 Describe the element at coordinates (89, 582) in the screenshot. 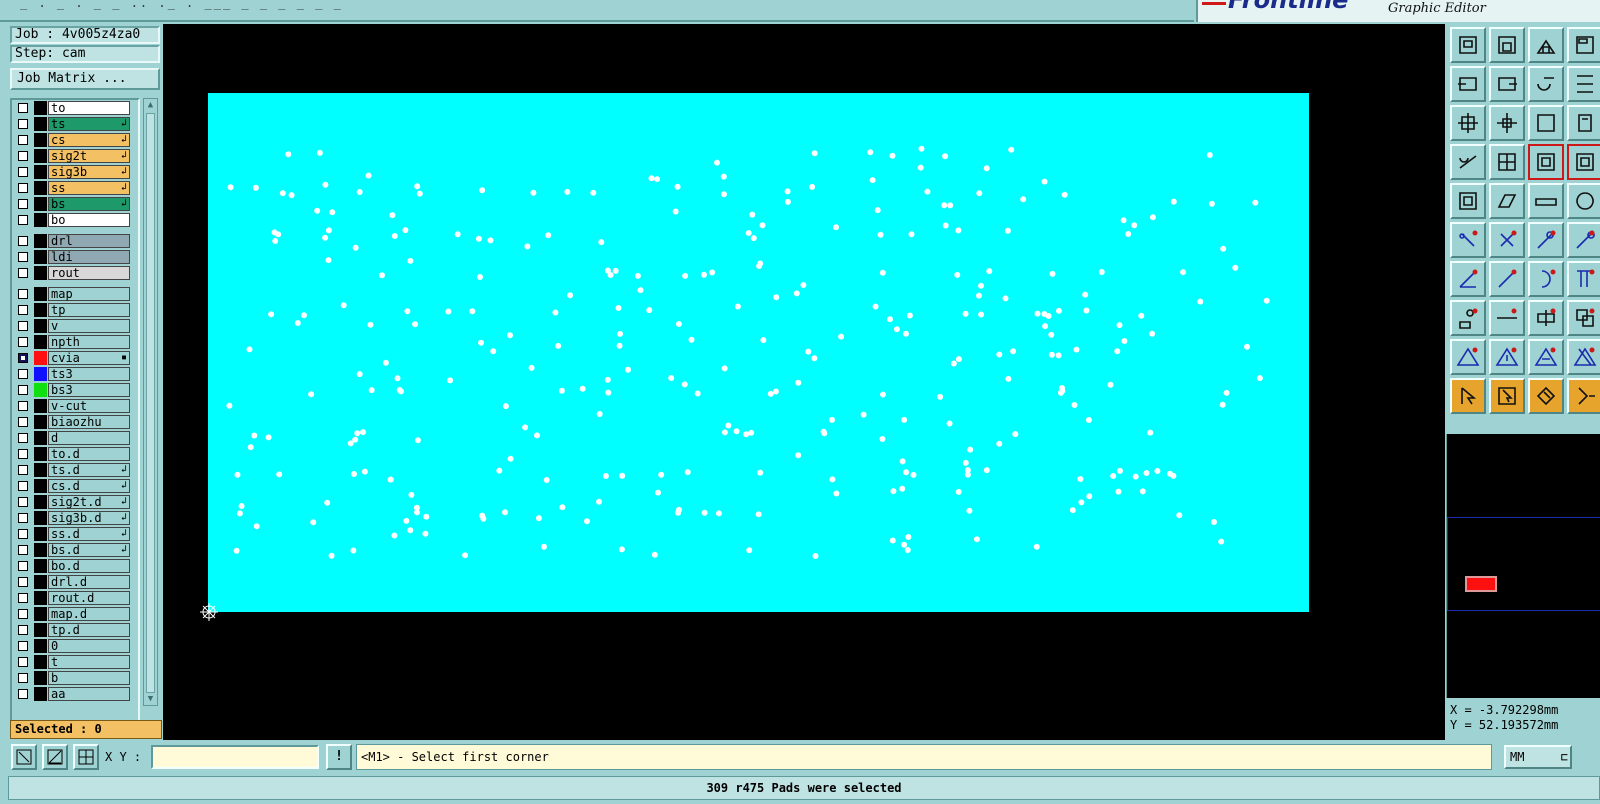

I see `layer-name: drl.d` at that location.